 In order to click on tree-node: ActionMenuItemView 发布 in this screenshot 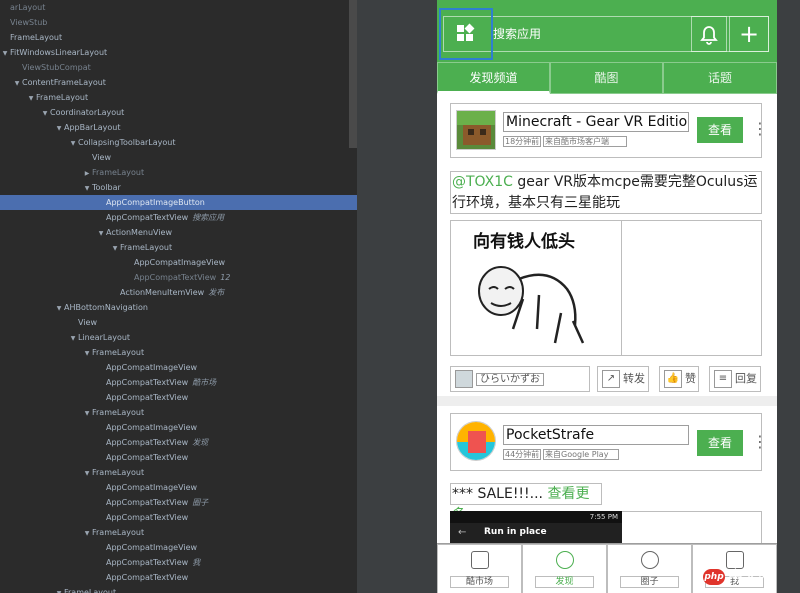, I will do `click(178, 292)`.